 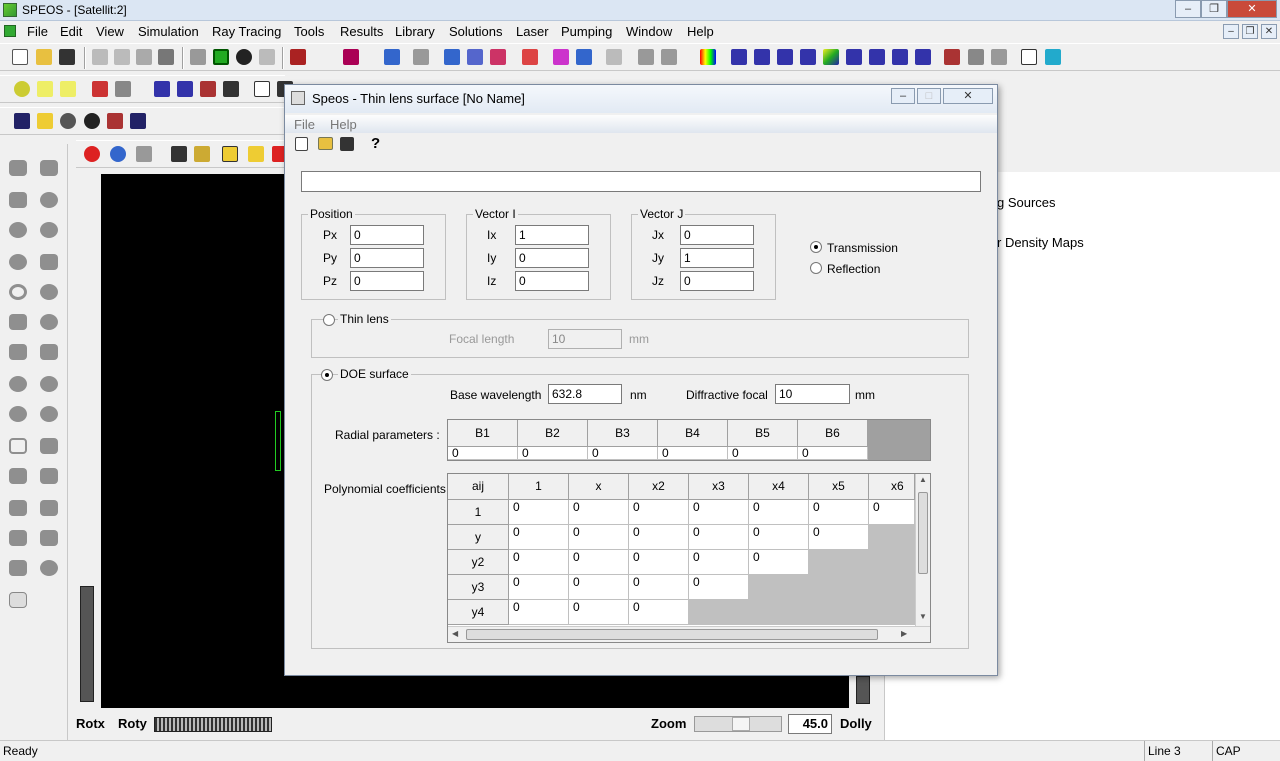 I want to click on shape-z-icon, so click(x=49, y=538).